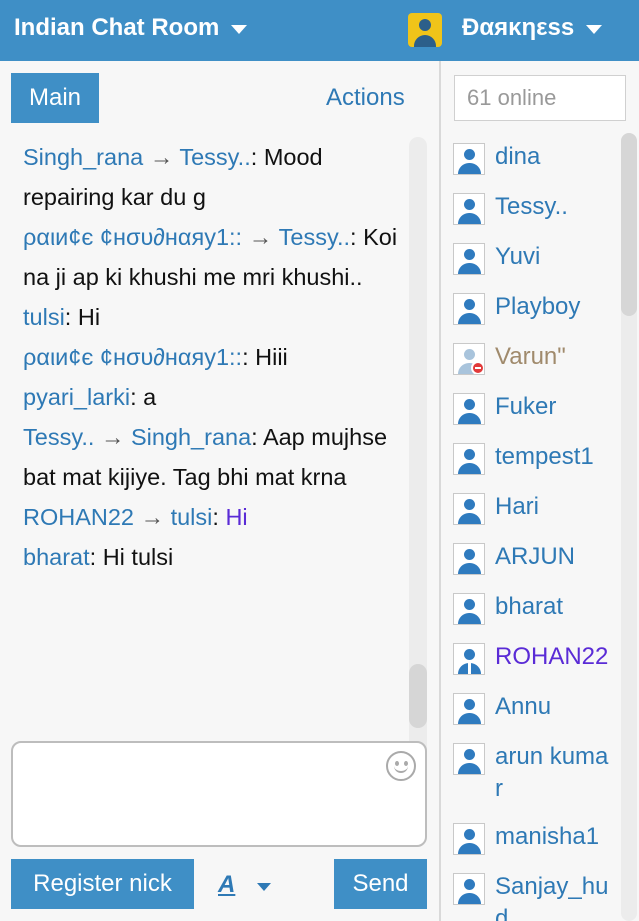 Image resolution: width=639 pixels, height=921 pixels. What do you see at coordinates (547, 836) in the screenshot?
I see `user-name: manisha1` at bounding box center [547, 836].